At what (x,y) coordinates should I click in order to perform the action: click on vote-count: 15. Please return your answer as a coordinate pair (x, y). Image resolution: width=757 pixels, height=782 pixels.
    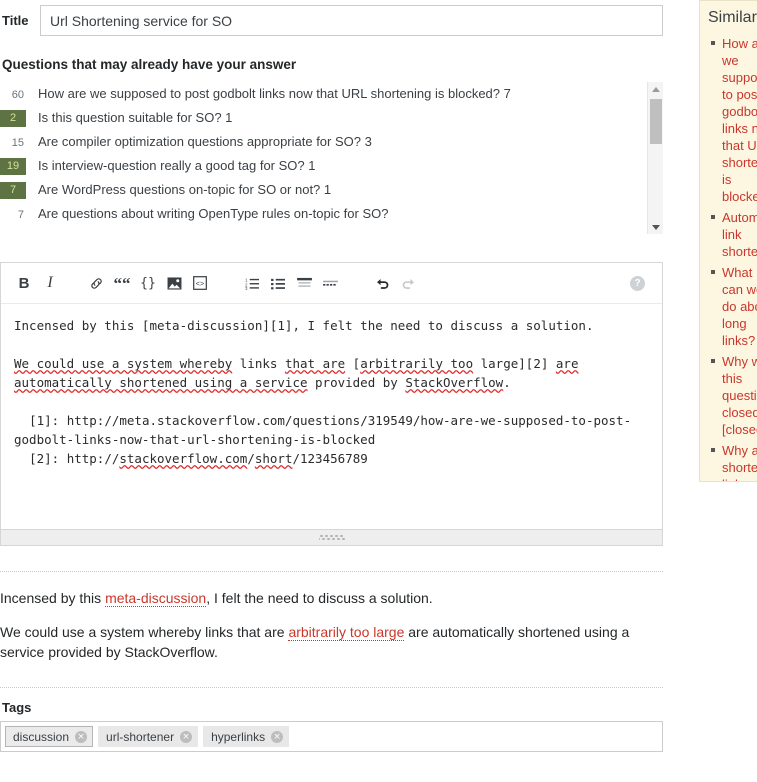
    Looking at the image, I should click on (17, 143).